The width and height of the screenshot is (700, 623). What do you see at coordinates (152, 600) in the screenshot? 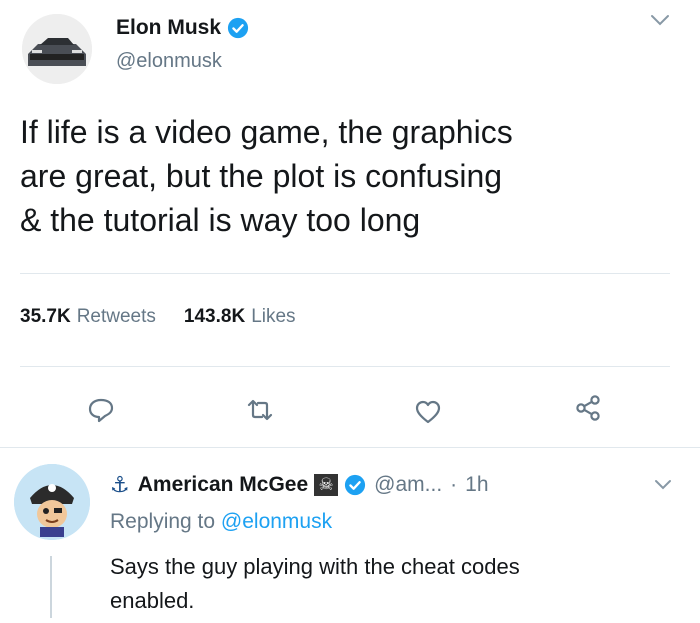
I see `reply-text-line: enabled.` at bounding box center [152, 600].